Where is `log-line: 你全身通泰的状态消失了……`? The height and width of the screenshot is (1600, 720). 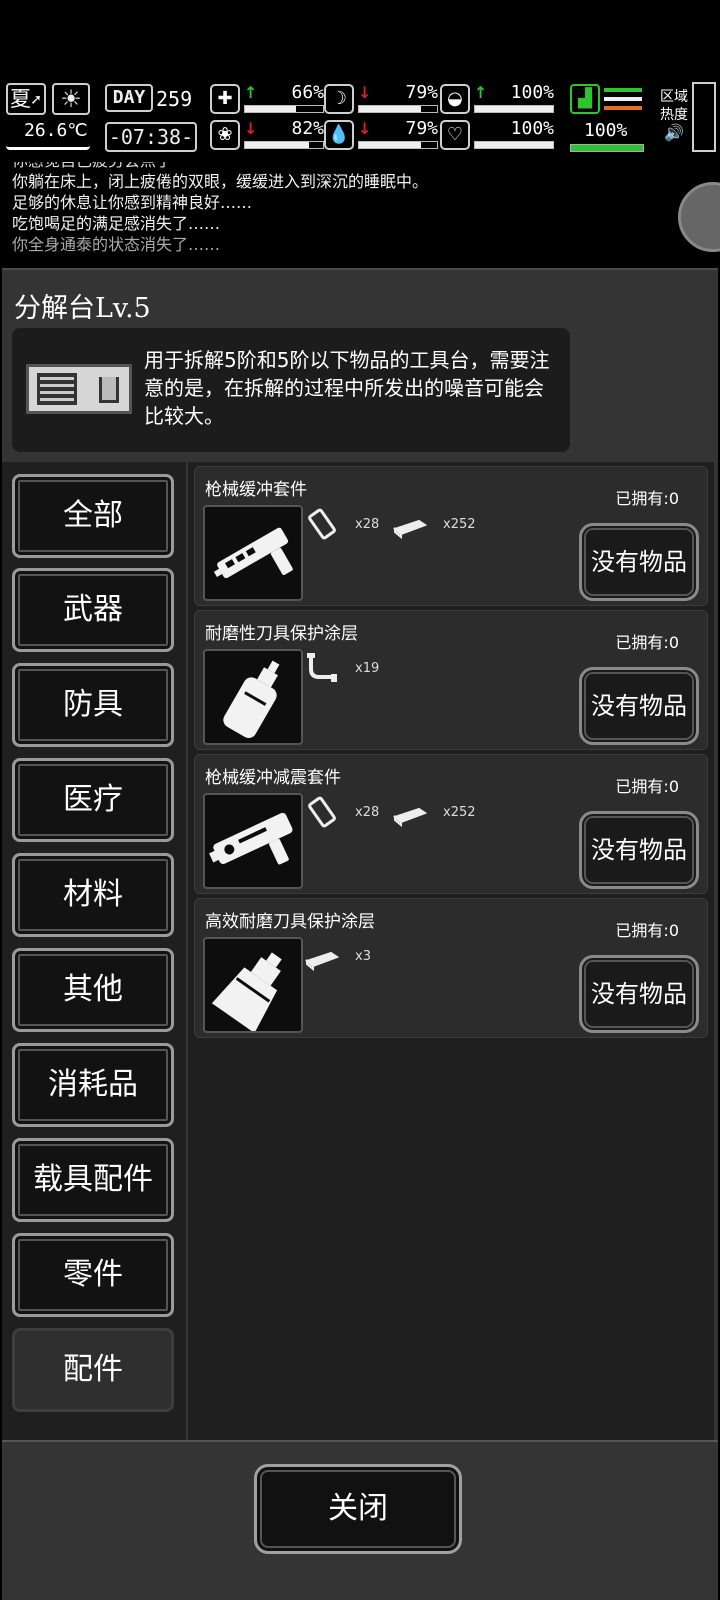
log-line: 你全身通泰的状态消失了…… is located at coordinates (116, 244).